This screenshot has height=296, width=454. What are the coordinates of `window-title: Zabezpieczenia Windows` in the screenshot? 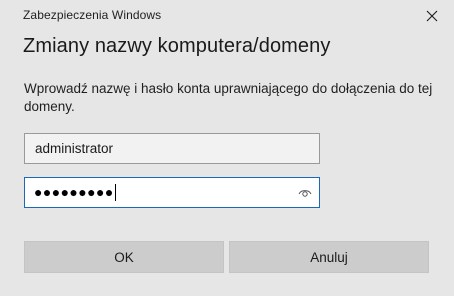 It's located at (92, 15).